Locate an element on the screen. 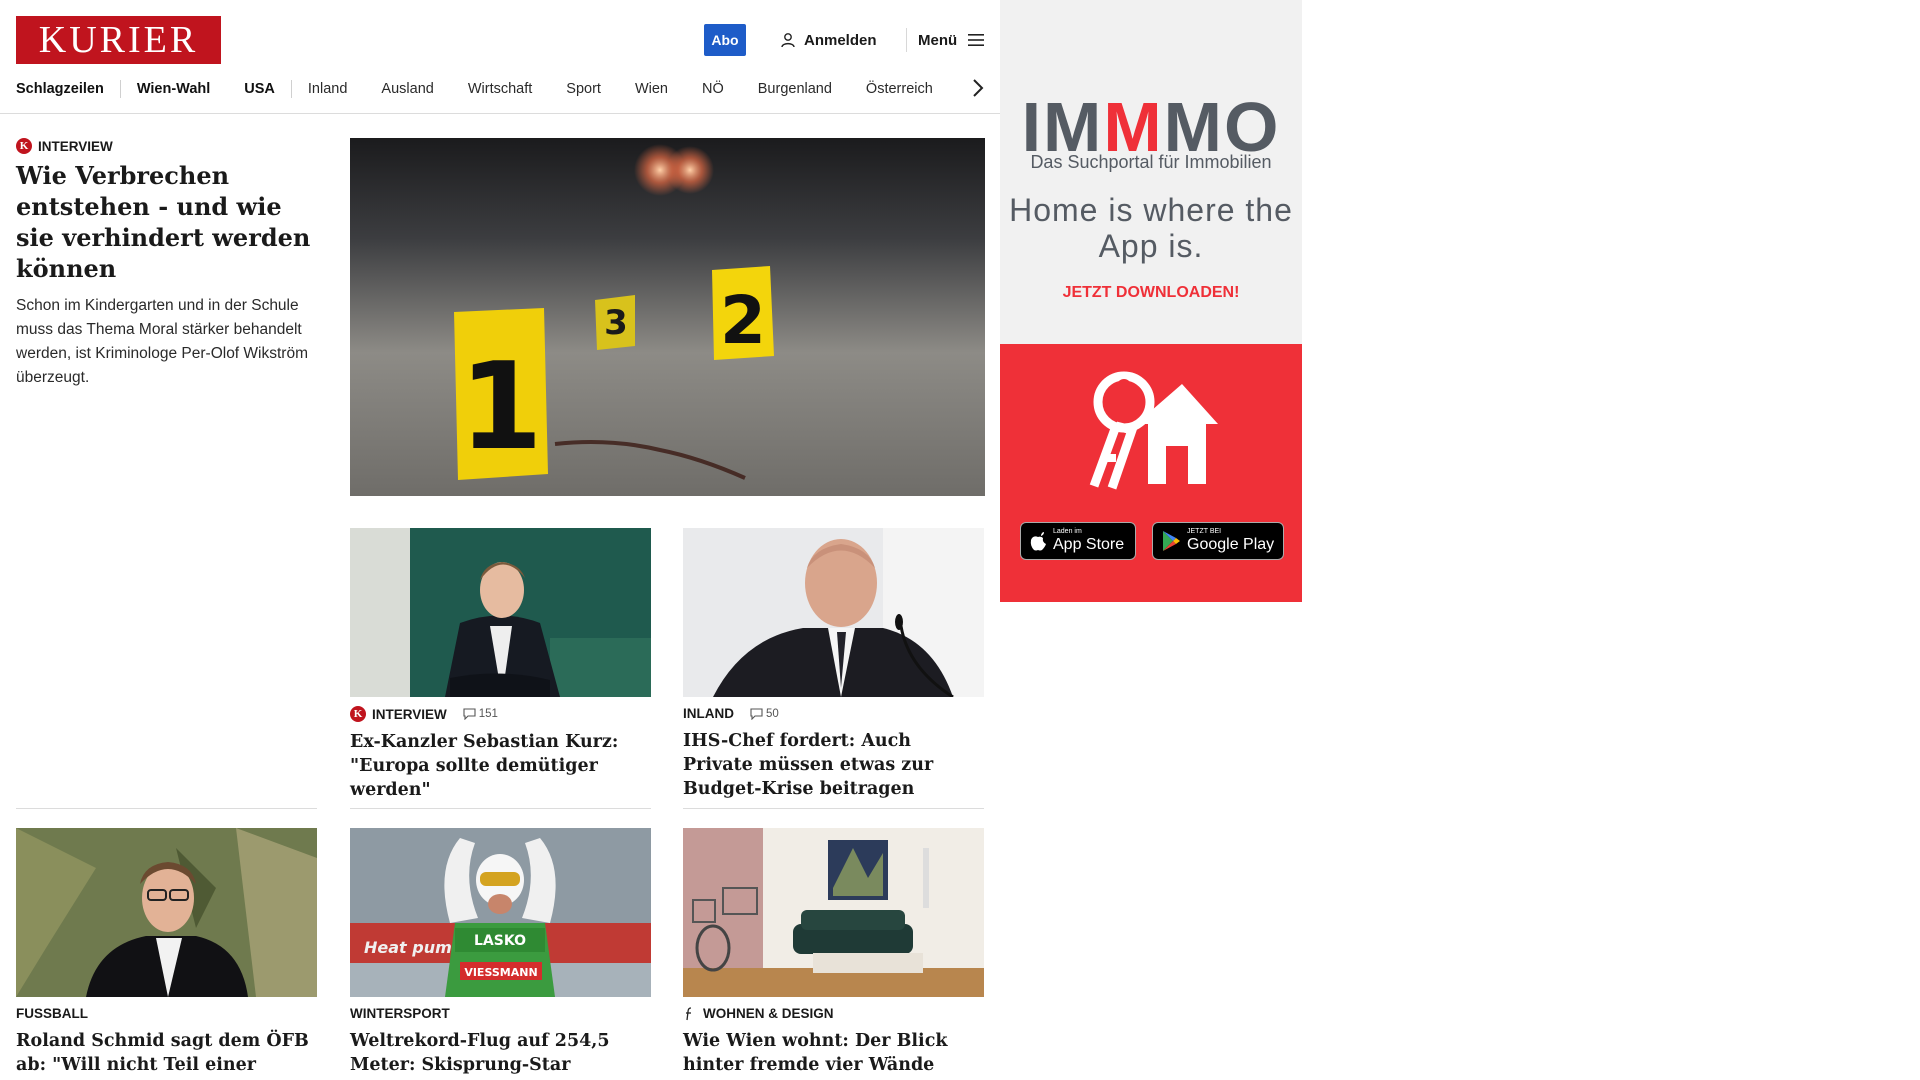  kurier-logo: KURIER is located at coordinates (118, 40).